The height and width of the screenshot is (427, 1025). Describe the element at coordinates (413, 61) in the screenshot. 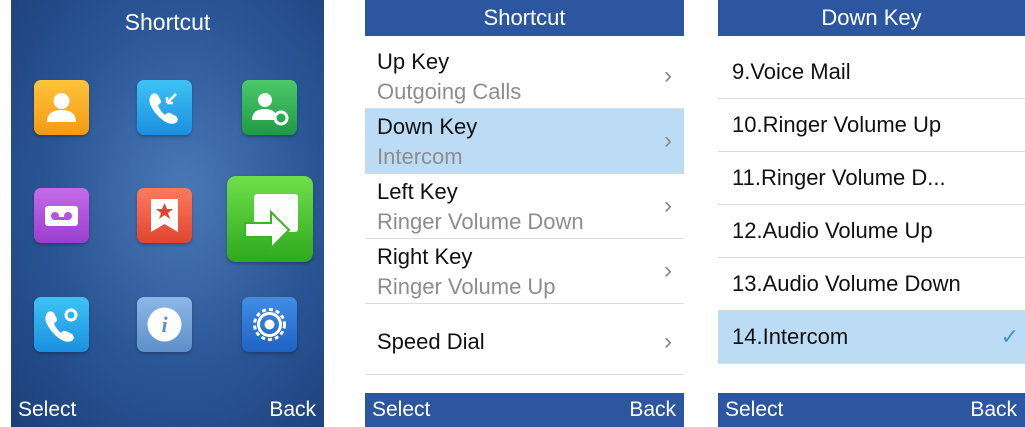

I see `item-label: Up Key` at that location.